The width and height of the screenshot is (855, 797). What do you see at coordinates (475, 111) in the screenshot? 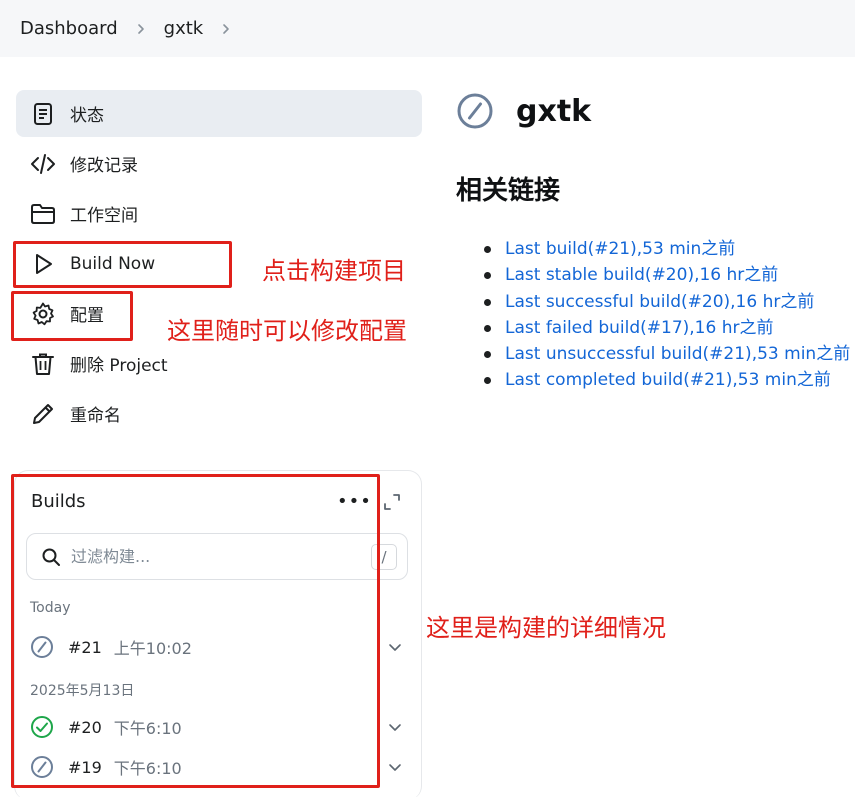
I see `disabled-status-icon` at bounding box center [475, 111].